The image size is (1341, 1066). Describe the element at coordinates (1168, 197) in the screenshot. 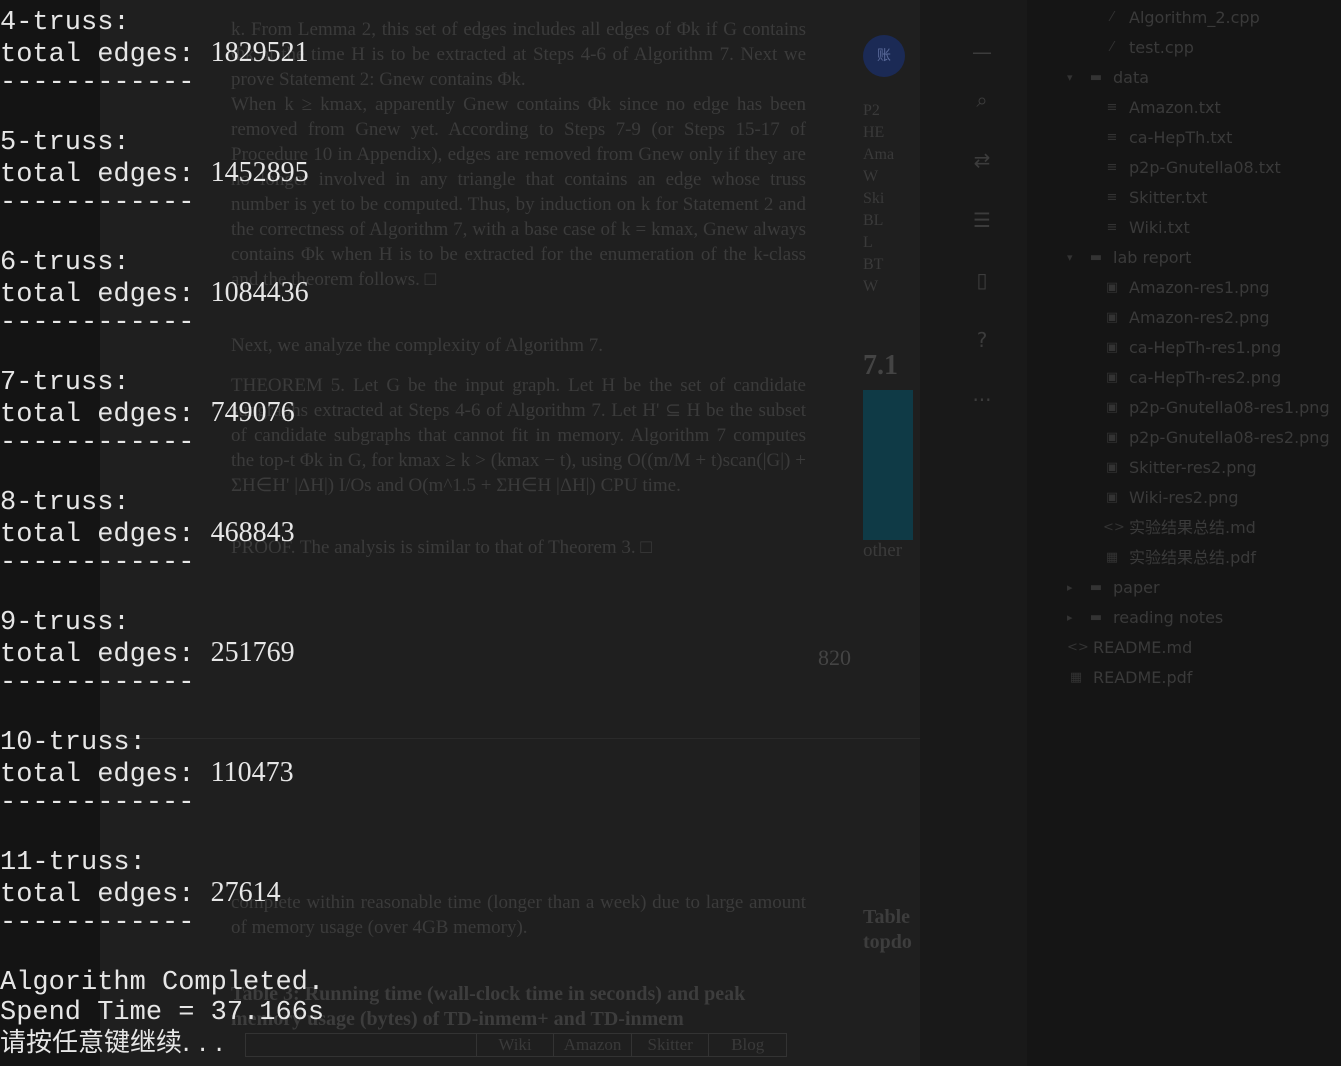

I see `explorer-item-label: Skitter.txt` at that location.